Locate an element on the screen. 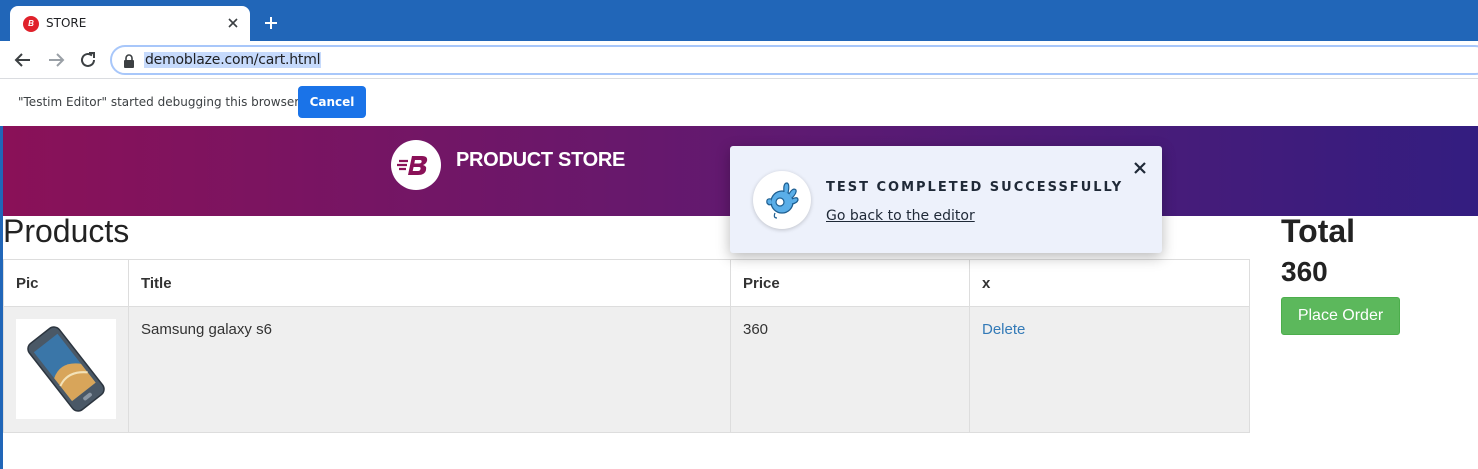 The image size is (1478, 469). table-header-row: Pic Title Price x is located at coordinates (626, 283).